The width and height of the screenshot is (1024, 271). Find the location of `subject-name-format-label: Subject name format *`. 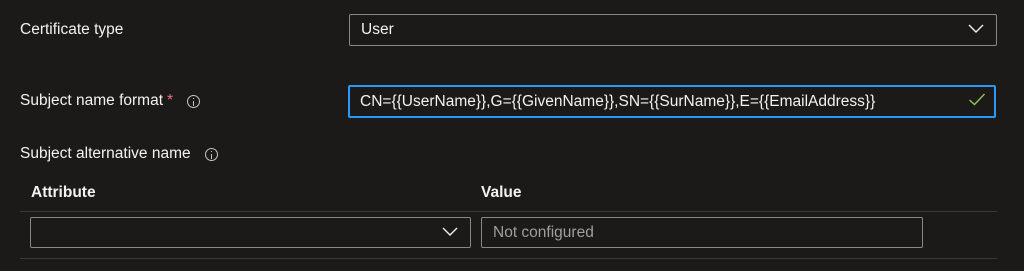

subject-name-format-label: Subject name format * is located at coordinates (110, 101).